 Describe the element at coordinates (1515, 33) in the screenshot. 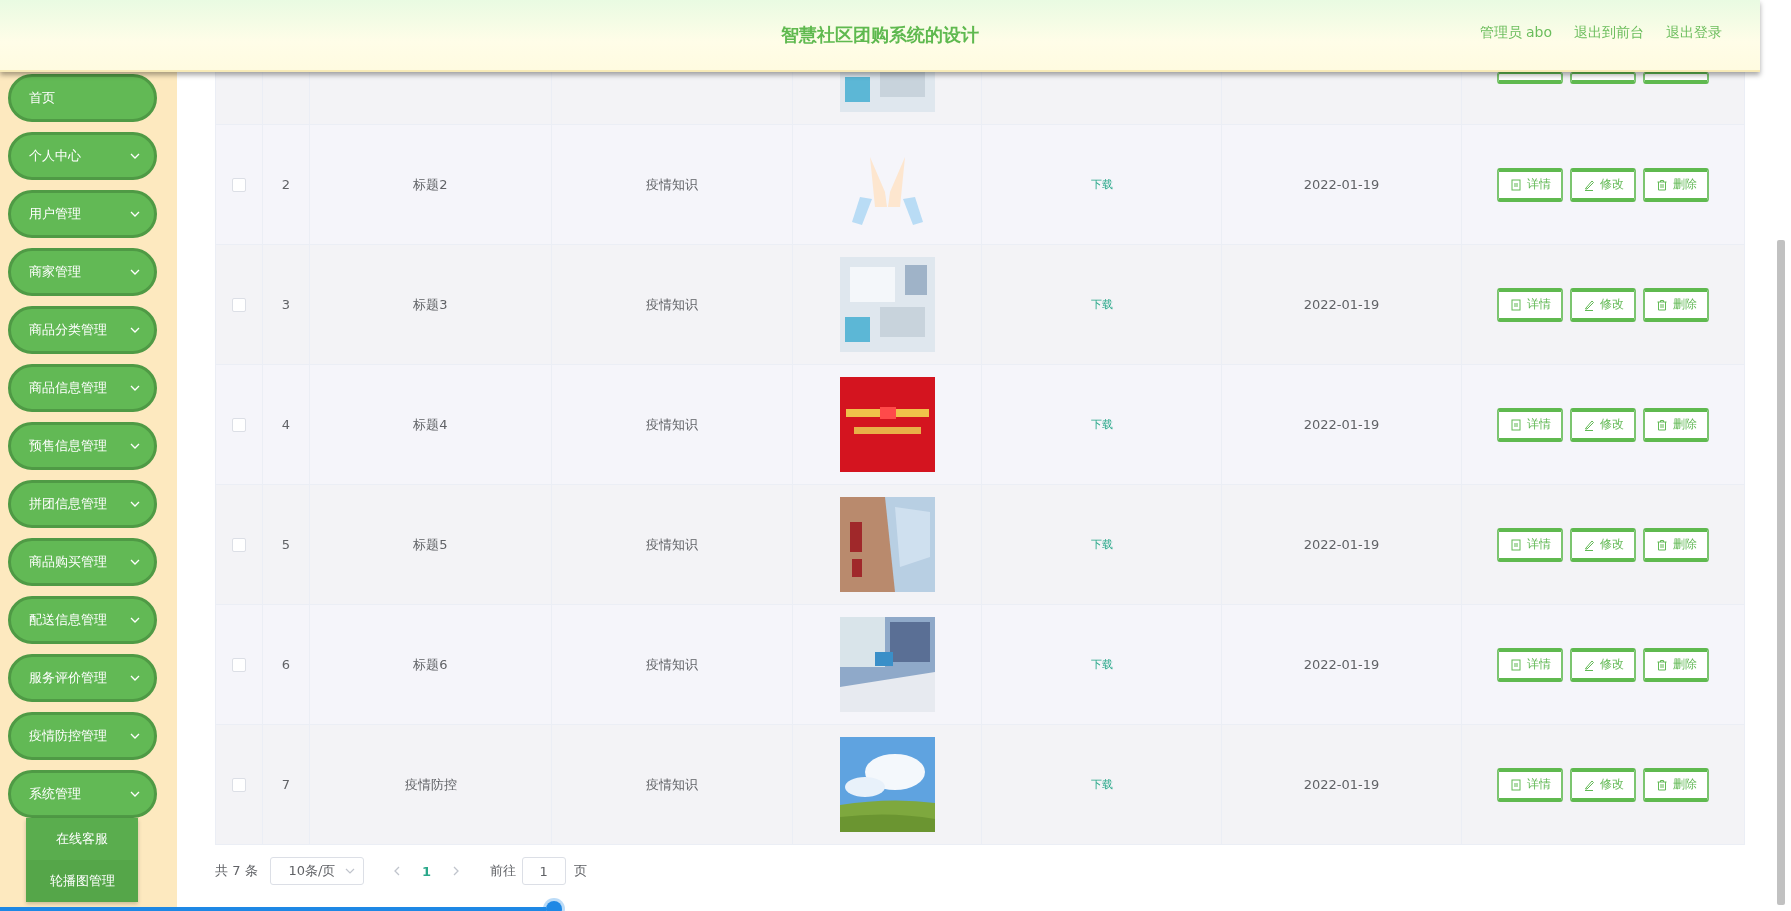

I see `header-link: 管理员 abo` at that location.